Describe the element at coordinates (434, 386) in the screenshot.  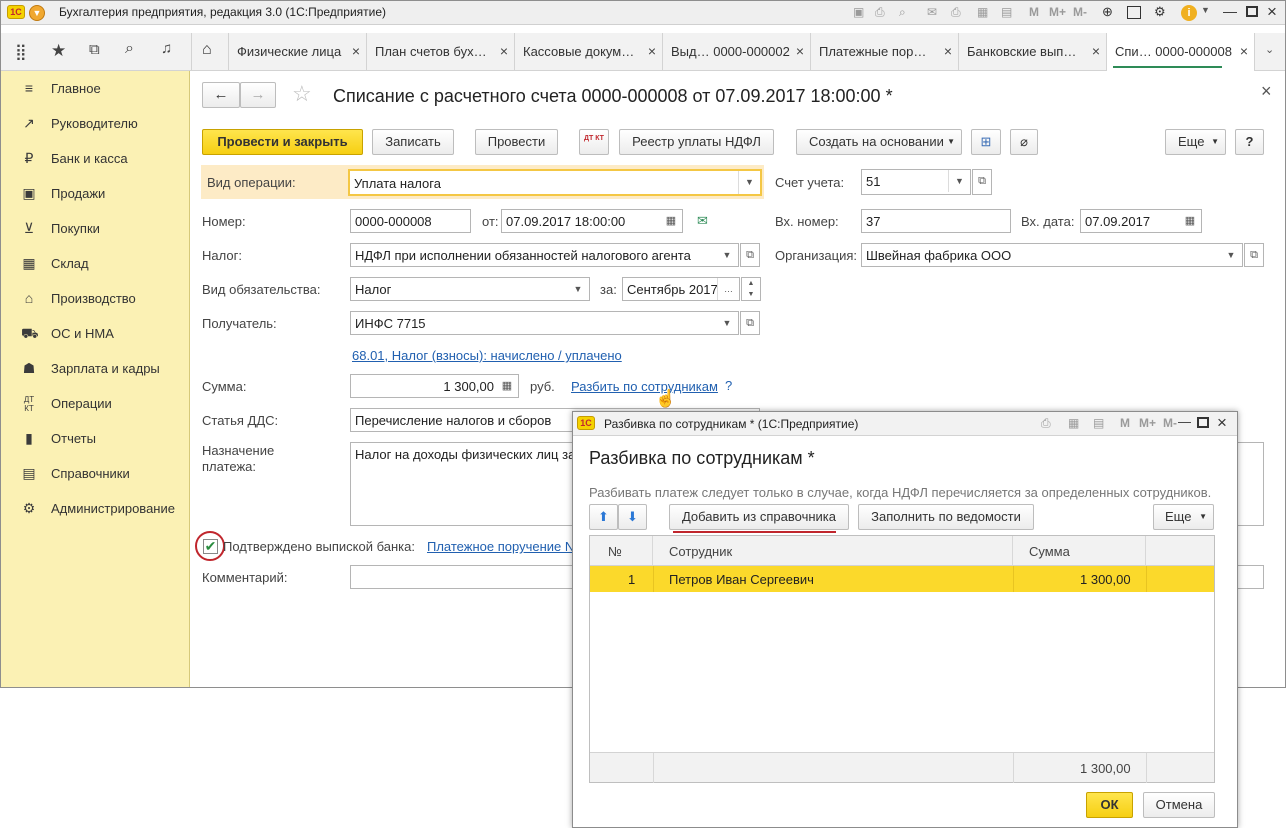
I see `sum-field: 1 300,00 ▦` at that location.